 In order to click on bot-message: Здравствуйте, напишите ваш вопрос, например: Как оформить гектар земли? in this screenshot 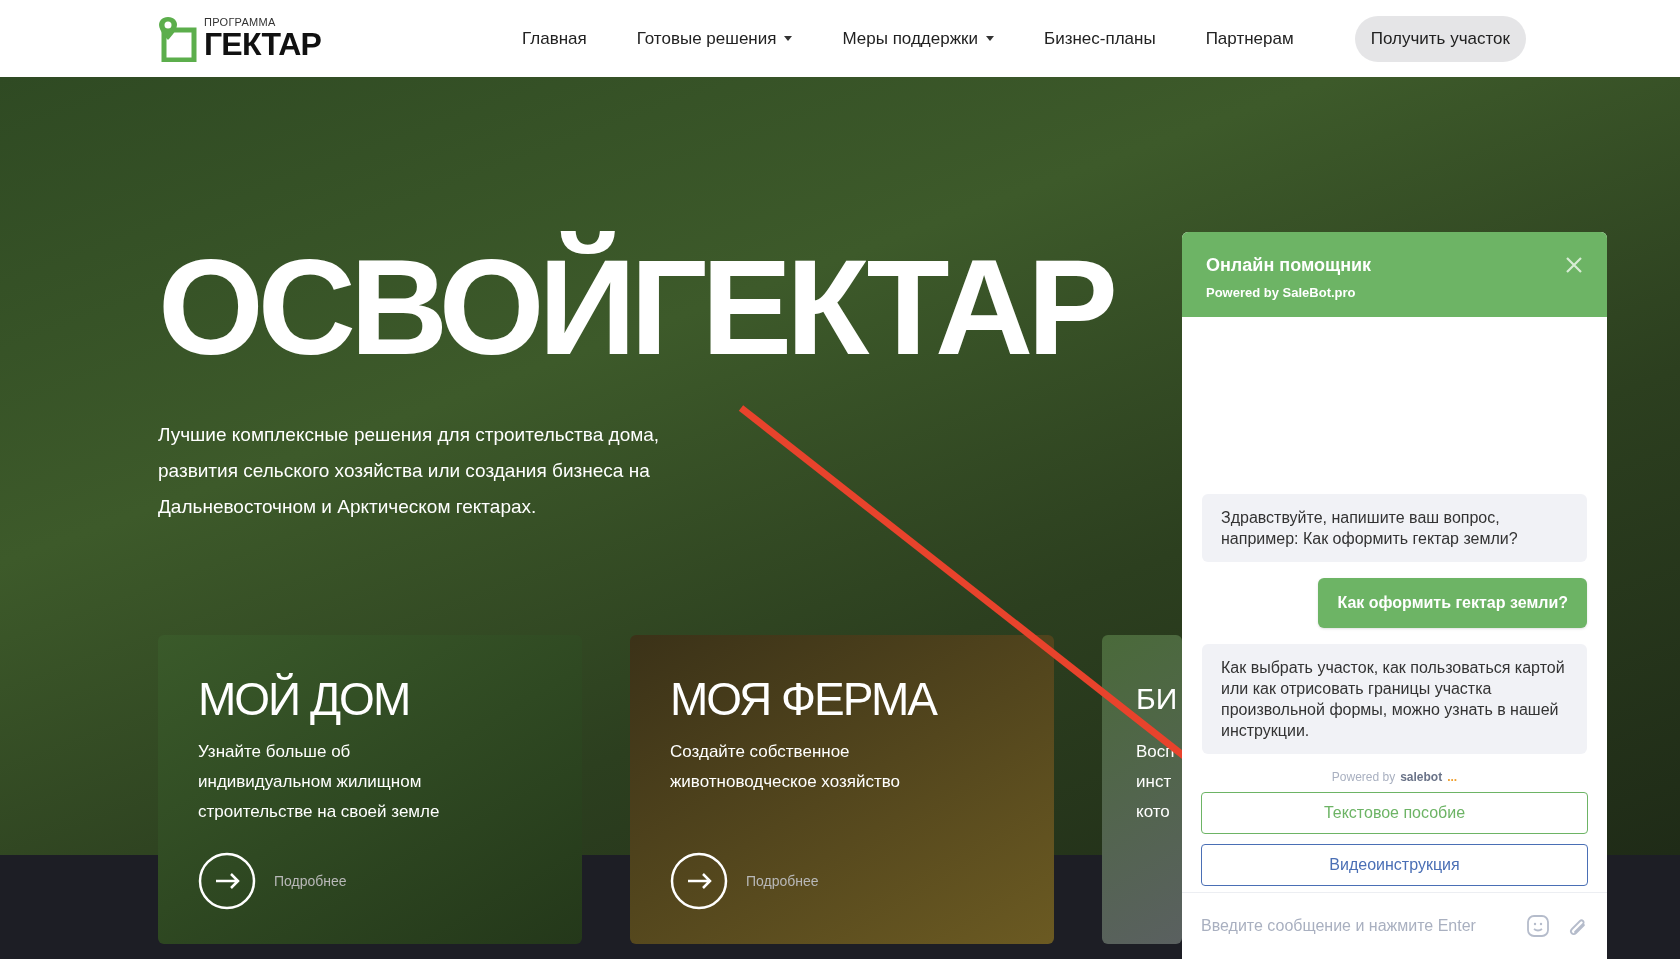, I will do `click(1394, 528)`.